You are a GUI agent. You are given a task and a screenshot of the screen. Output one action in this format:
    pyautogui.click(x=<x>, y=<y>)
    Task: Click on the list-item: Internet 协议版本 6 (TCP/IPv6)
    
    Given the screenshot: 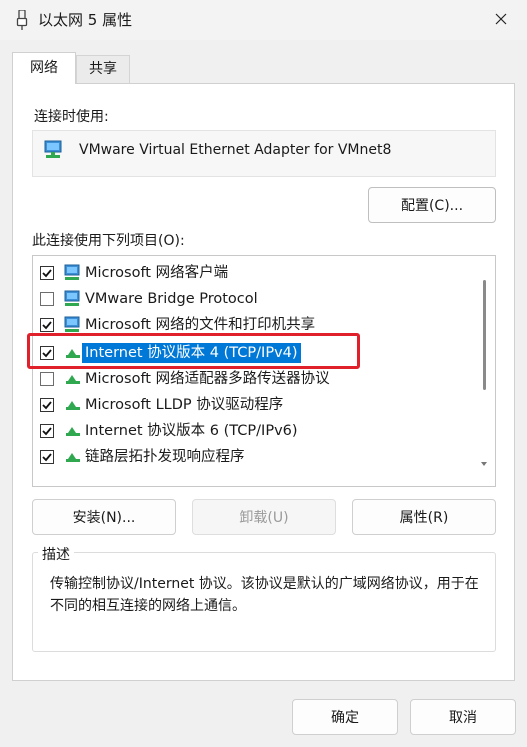 What is the action you would take?
    pyautogui.click(x=253, y=431)
    